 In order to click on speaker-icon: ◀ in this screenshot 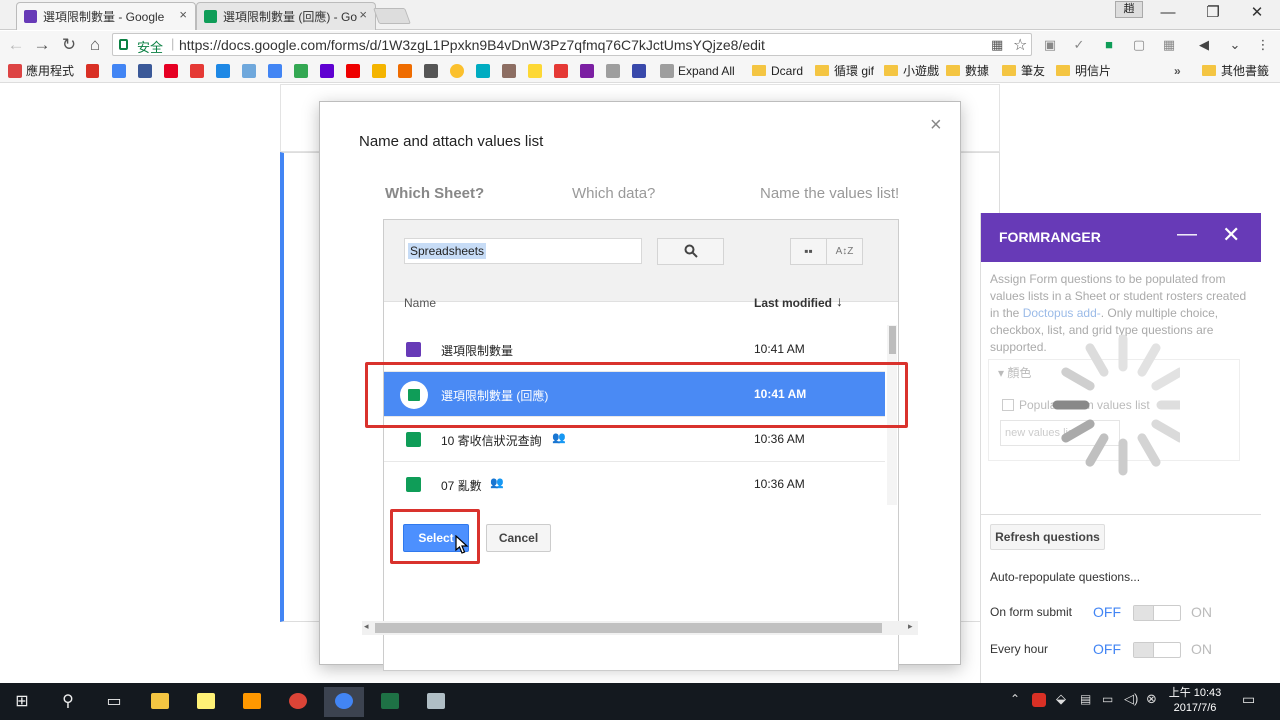, I will do `click(1204, 45)`.